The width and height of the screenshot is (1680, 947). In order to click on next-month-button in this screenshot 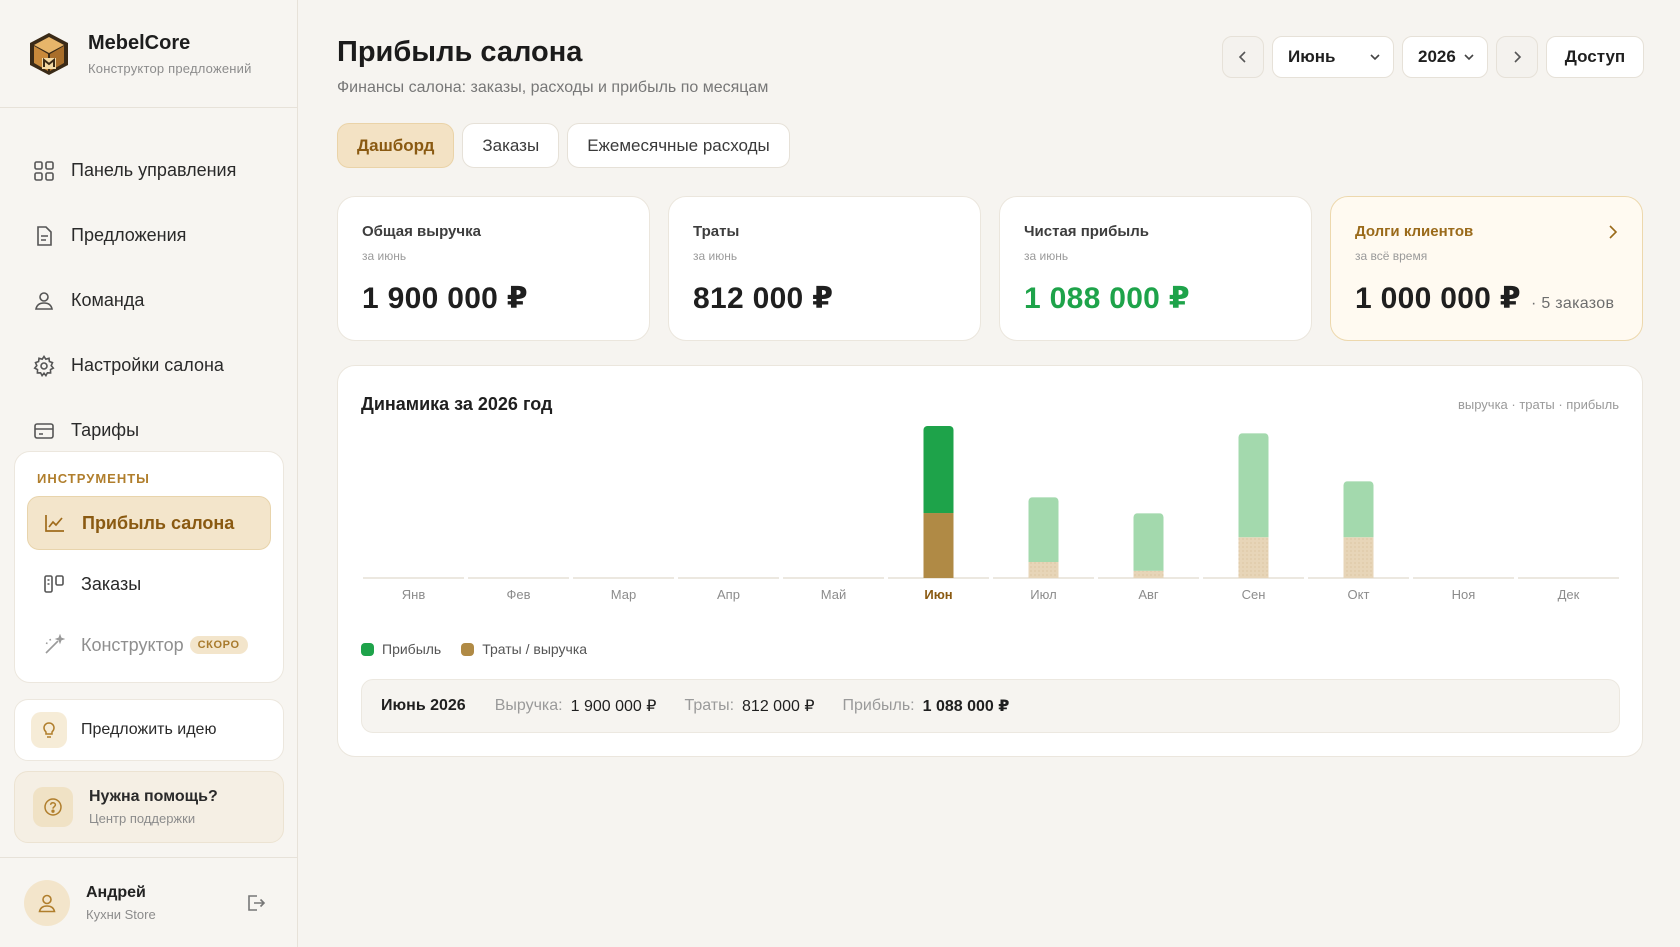, I will do `click(1517, 57)`.